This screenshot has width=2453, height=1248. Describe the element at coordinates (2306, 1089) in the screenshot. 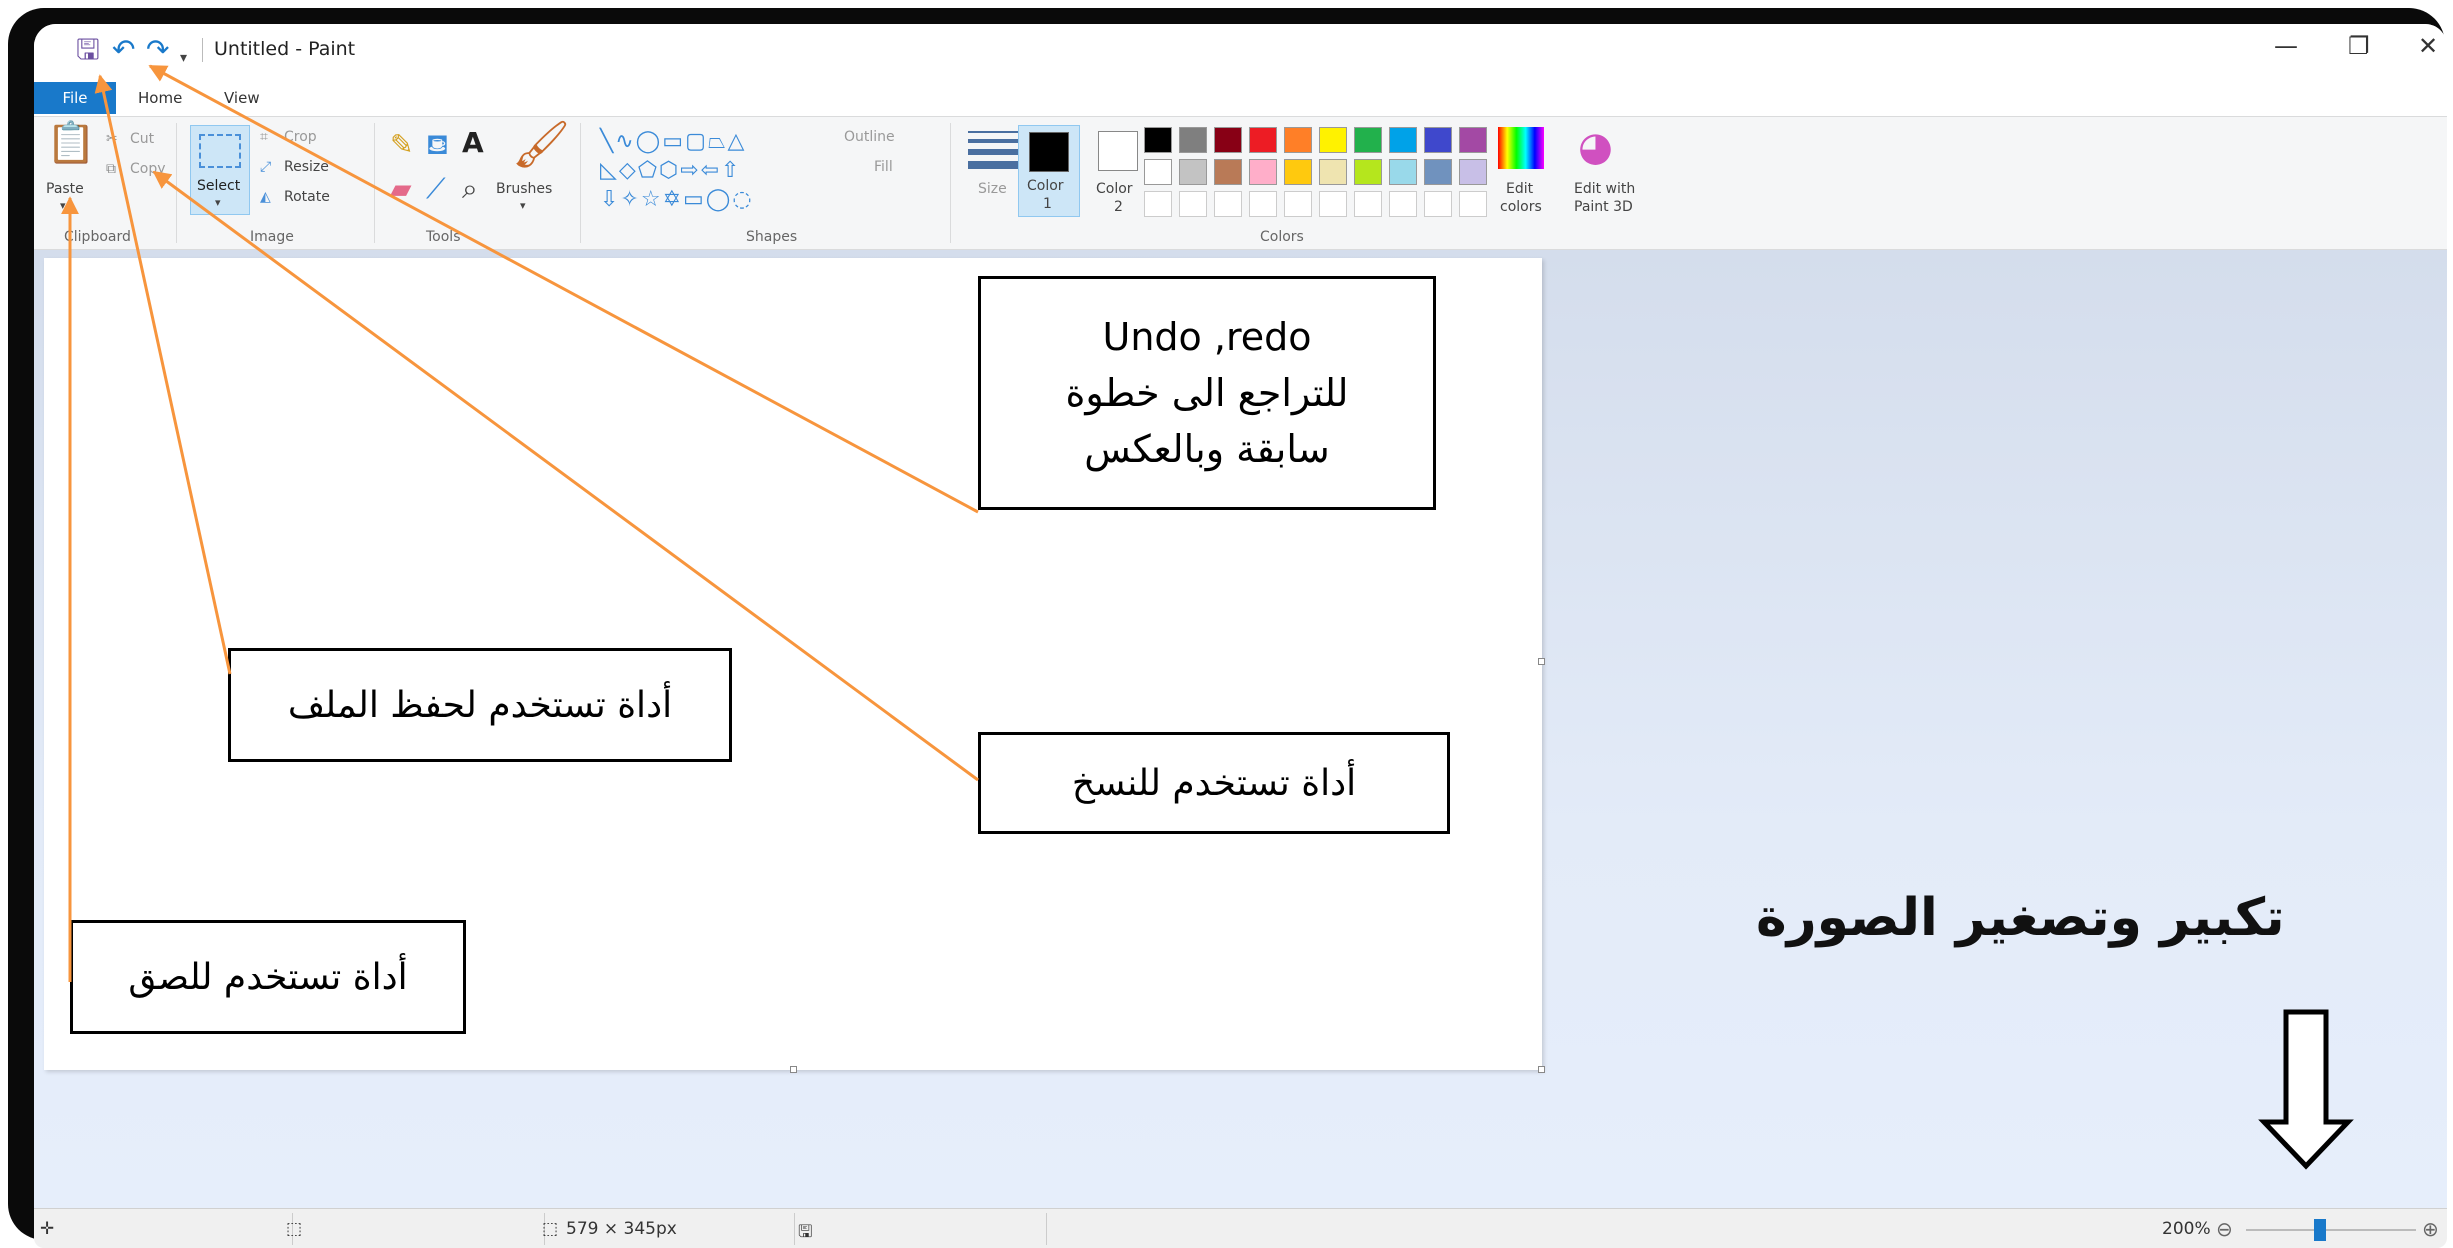

I see `zoom-down-arrow-icon` at that location.